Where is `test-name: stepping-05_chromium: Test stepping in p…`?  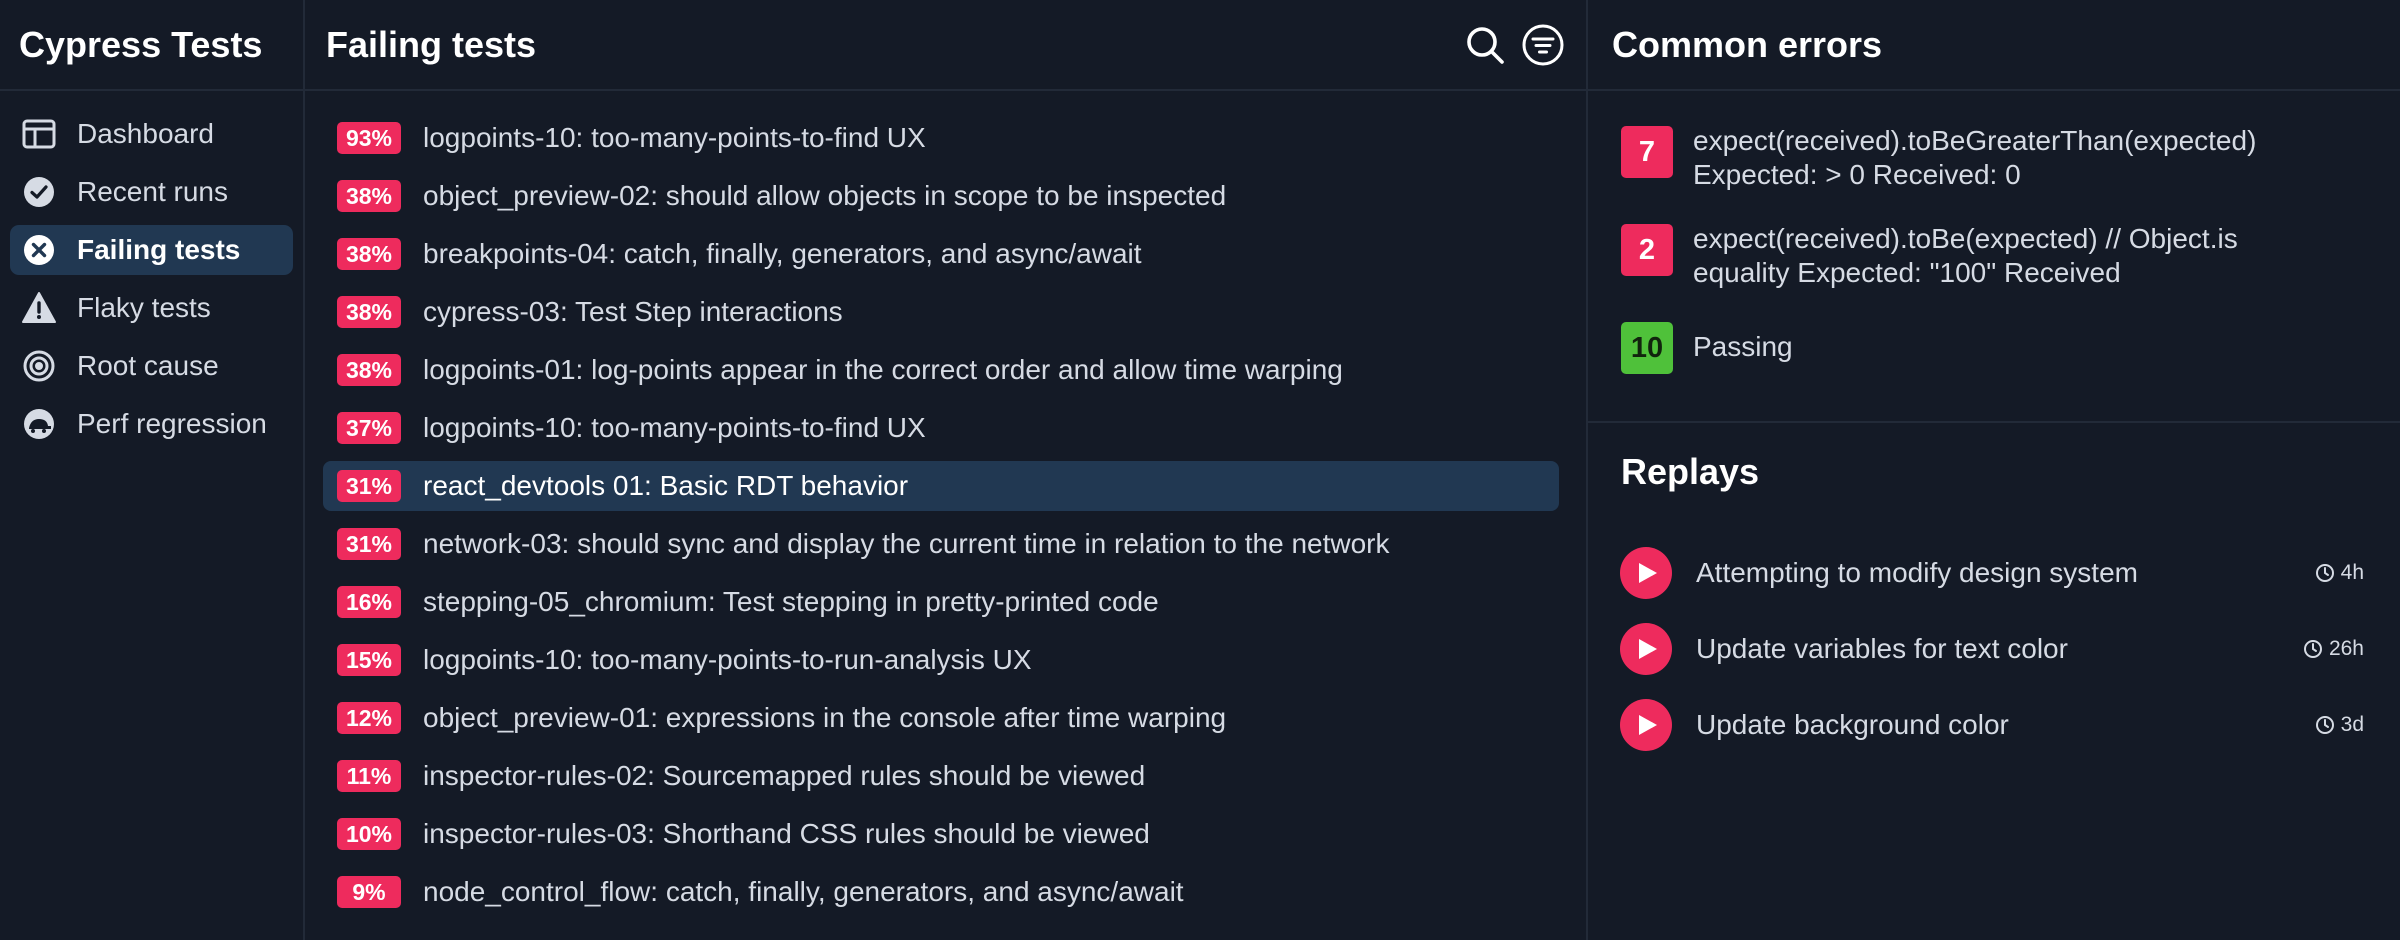 test-name: stepping-05_chromium: Test stepping in p… is located at coordinates (791, 601).